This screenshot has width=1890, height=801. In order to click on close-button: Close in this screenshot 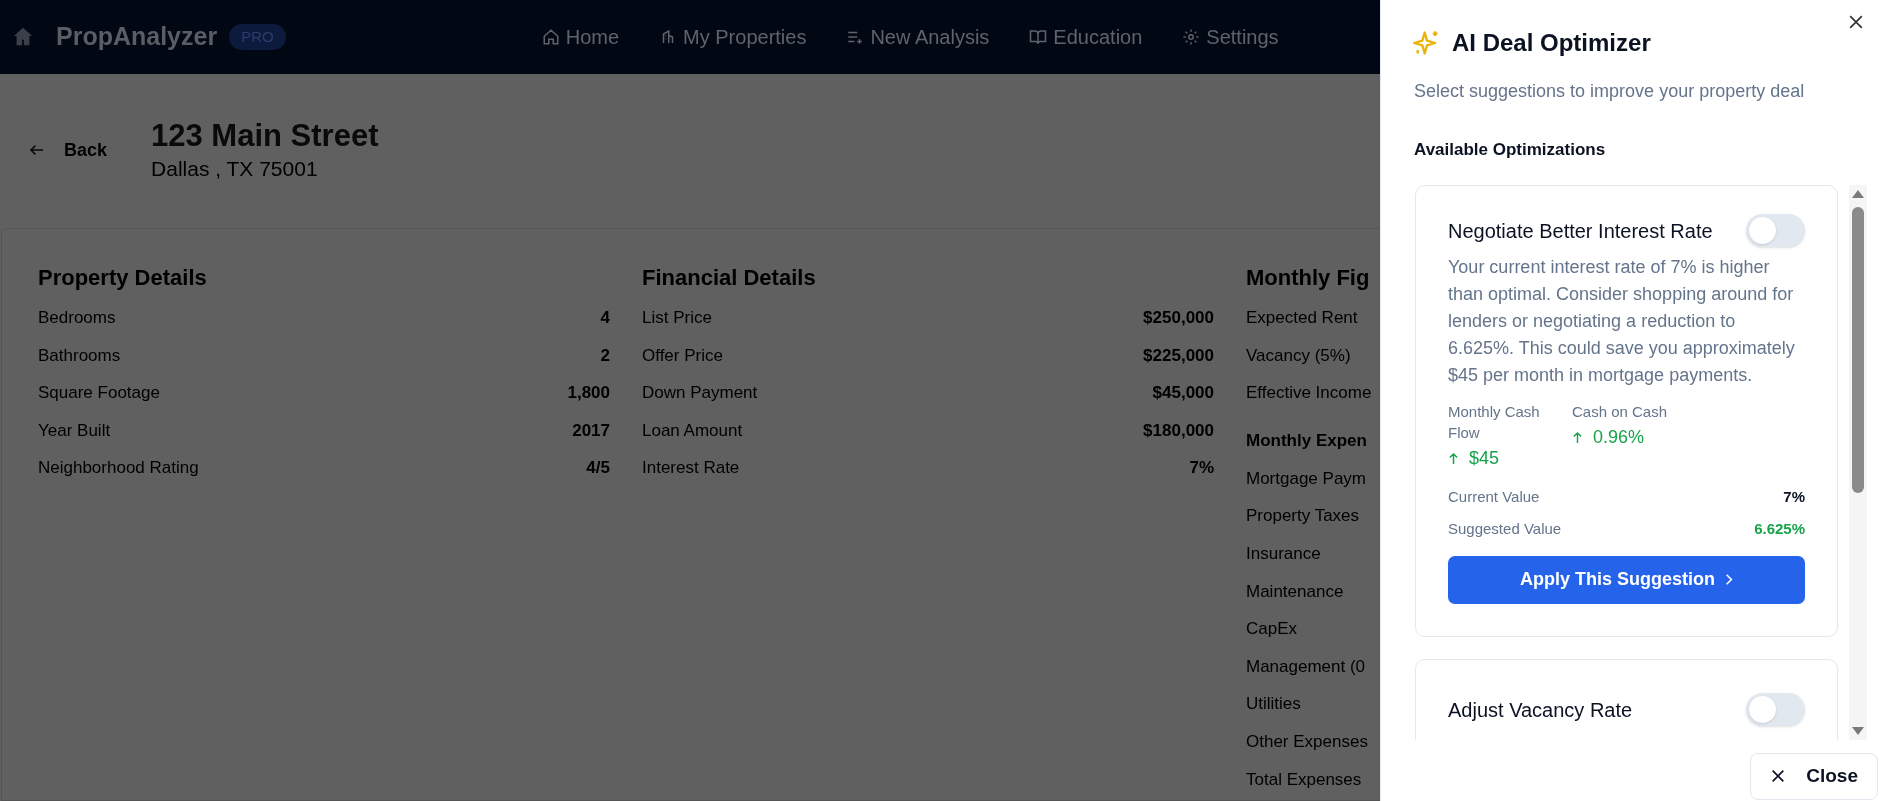, I will do `click(1814, 776)`.